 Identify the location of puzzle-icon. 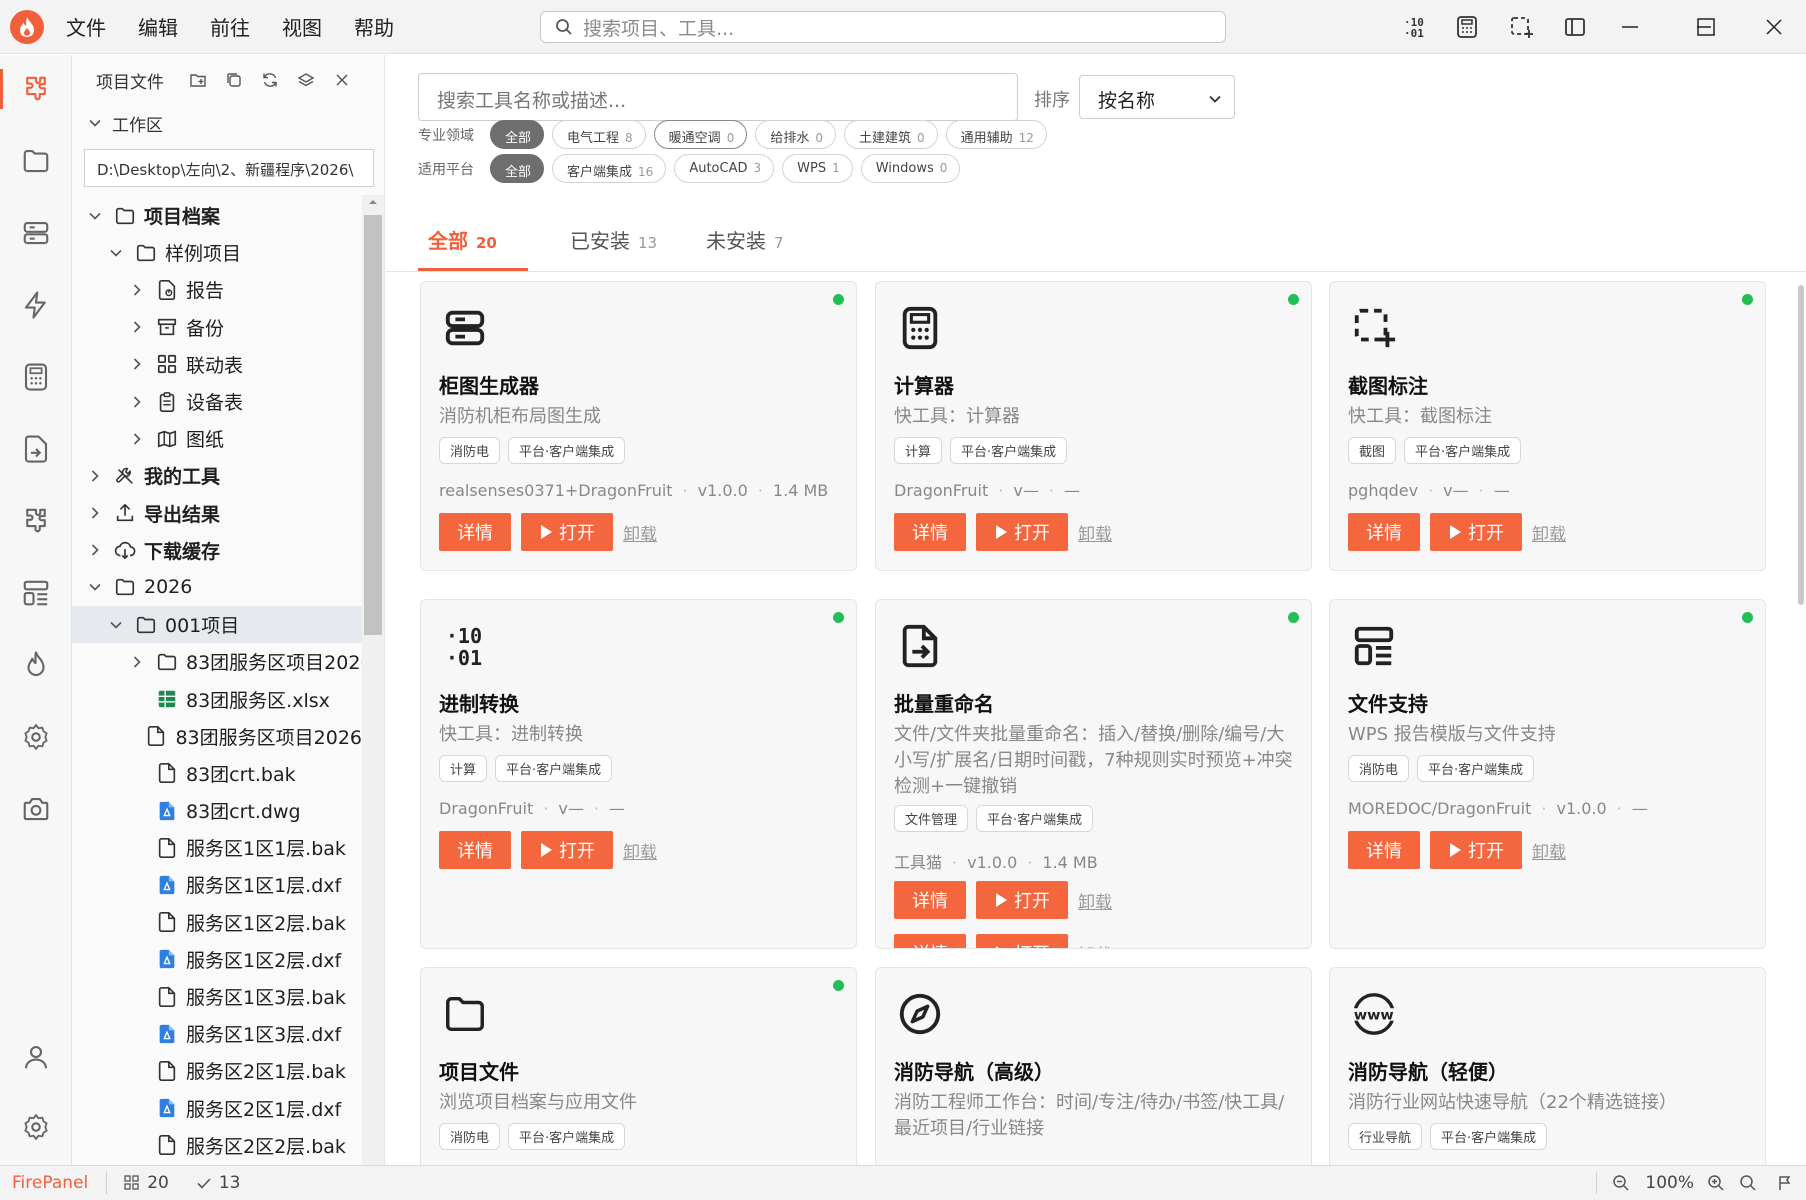
(36, 521).